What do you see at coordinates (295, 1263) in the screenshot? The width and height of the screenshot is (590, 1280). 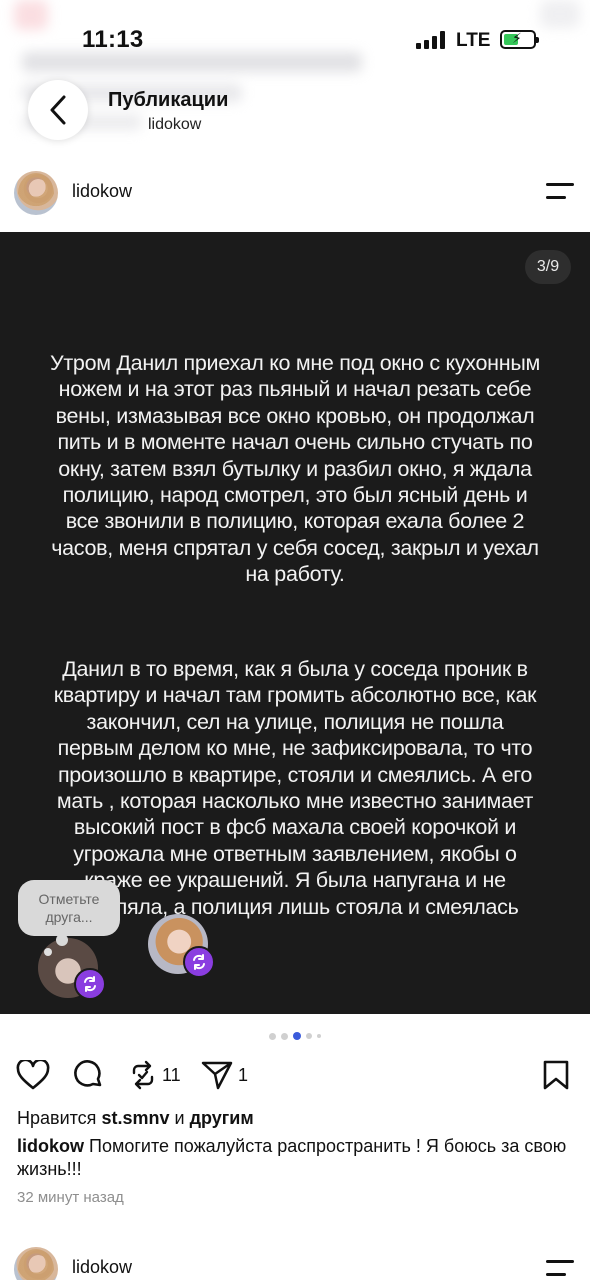 I see `next-post-header: lidokow` at bounding box center [295, 1263].